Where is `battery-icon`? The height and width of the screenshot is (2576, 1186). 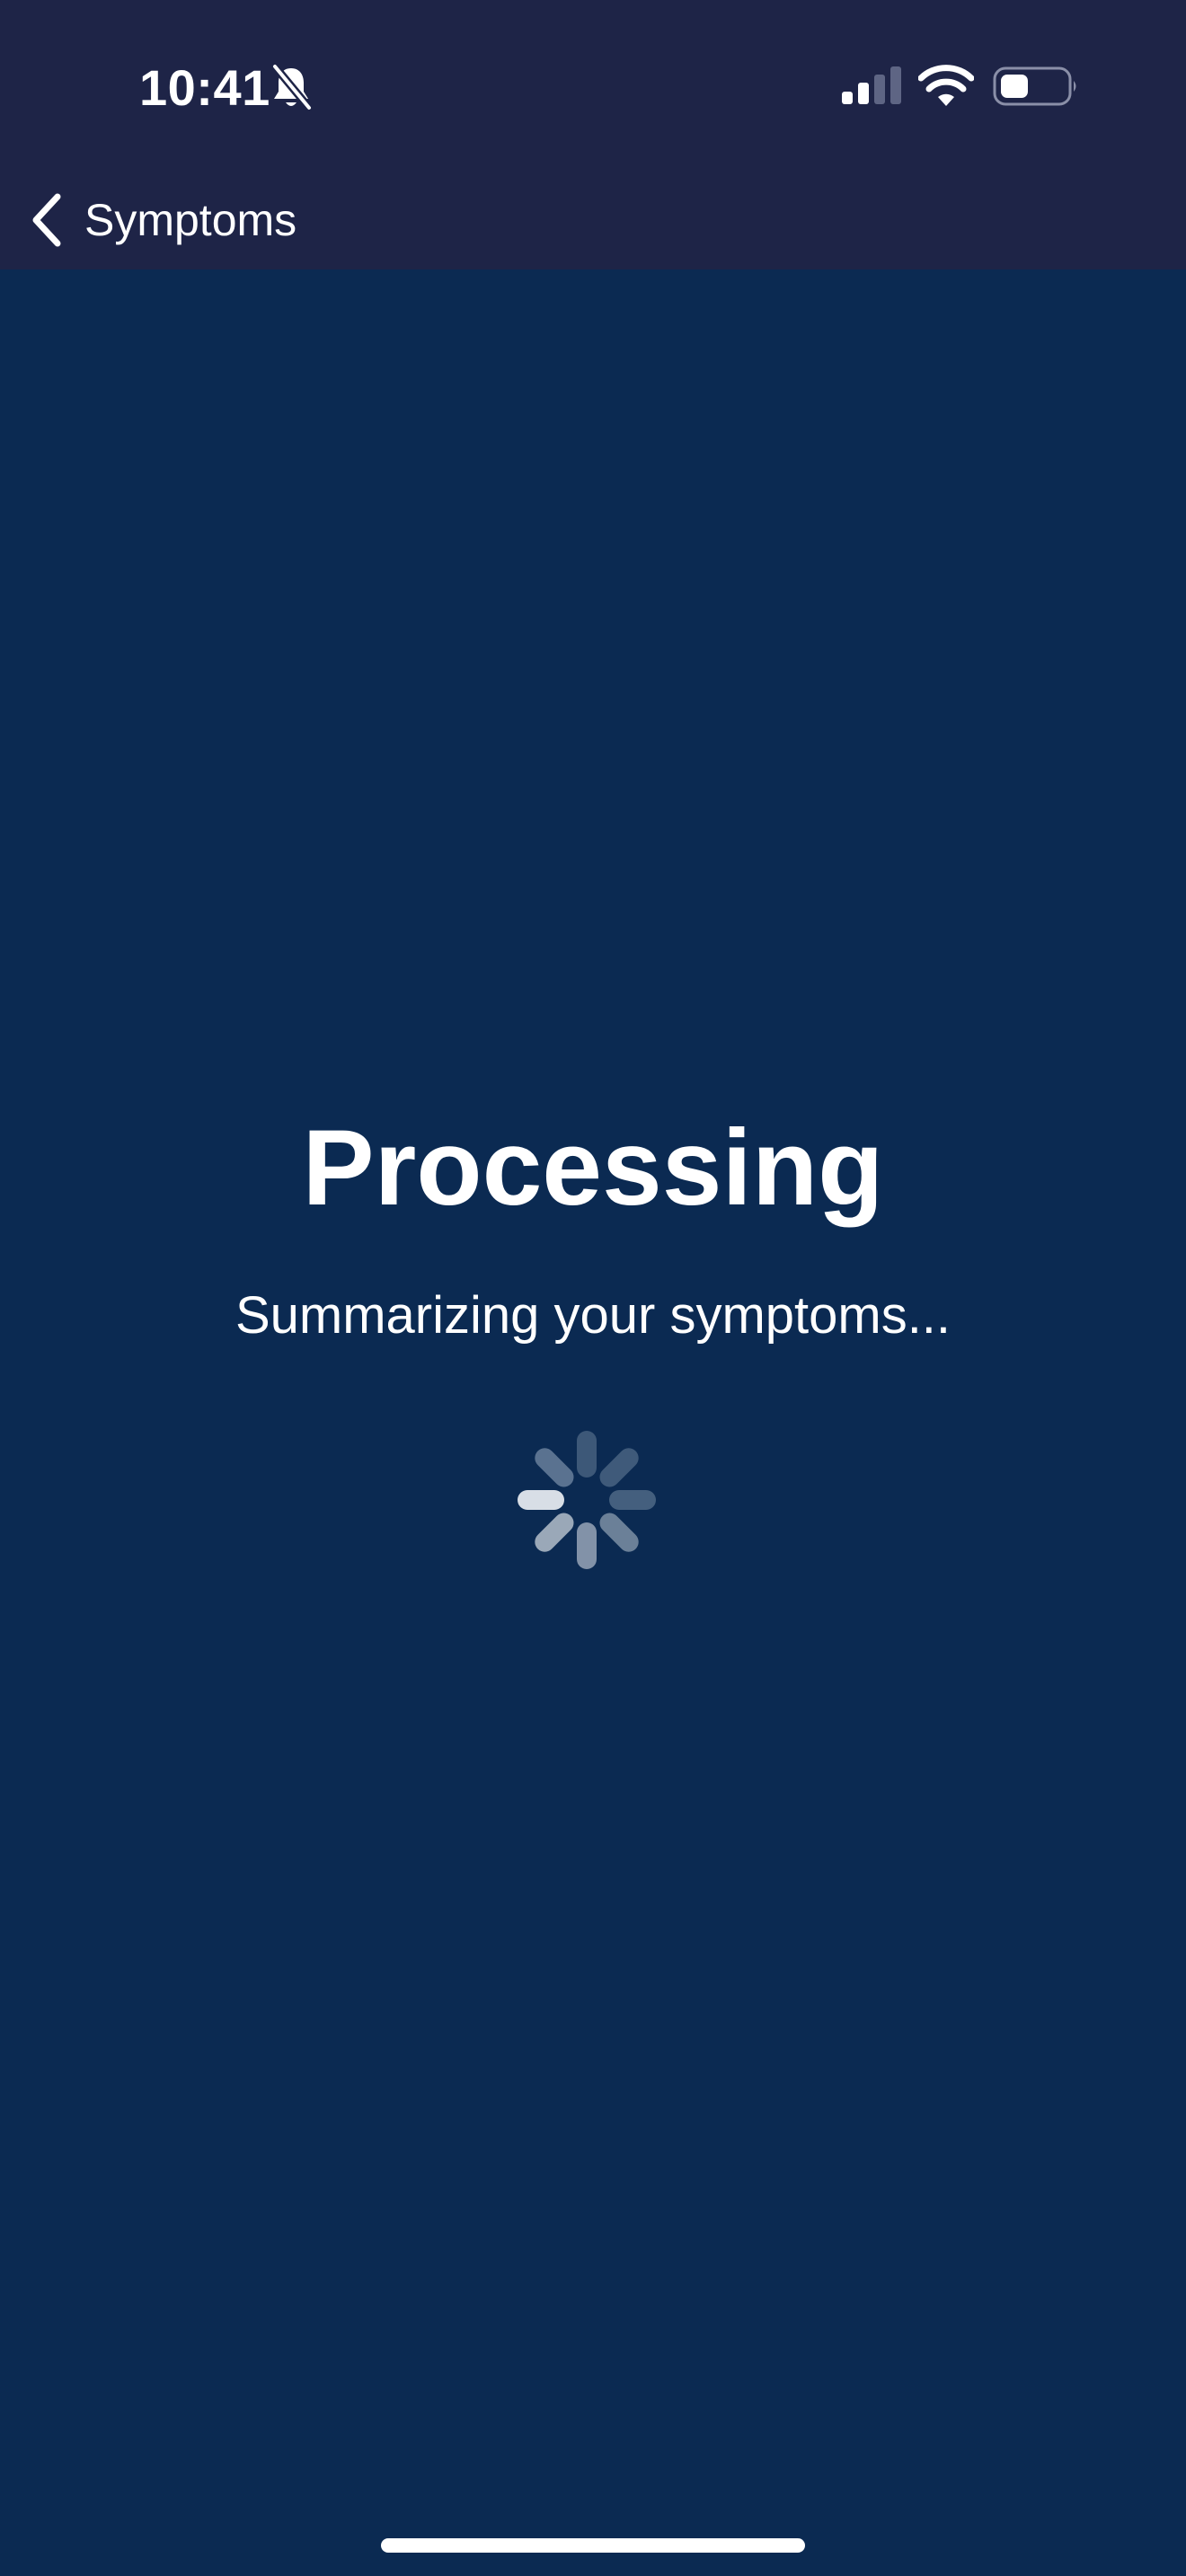 battery-icon is located at coordinates (1034, 86).